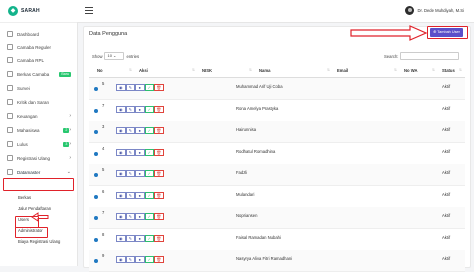 Image resolution: width=474 pixels, height=272 pixels. What do you see at coordinates (143, 70) in the screenshot?
I see `column-header-aksi: Aksi` at bounding box center [143, 70].